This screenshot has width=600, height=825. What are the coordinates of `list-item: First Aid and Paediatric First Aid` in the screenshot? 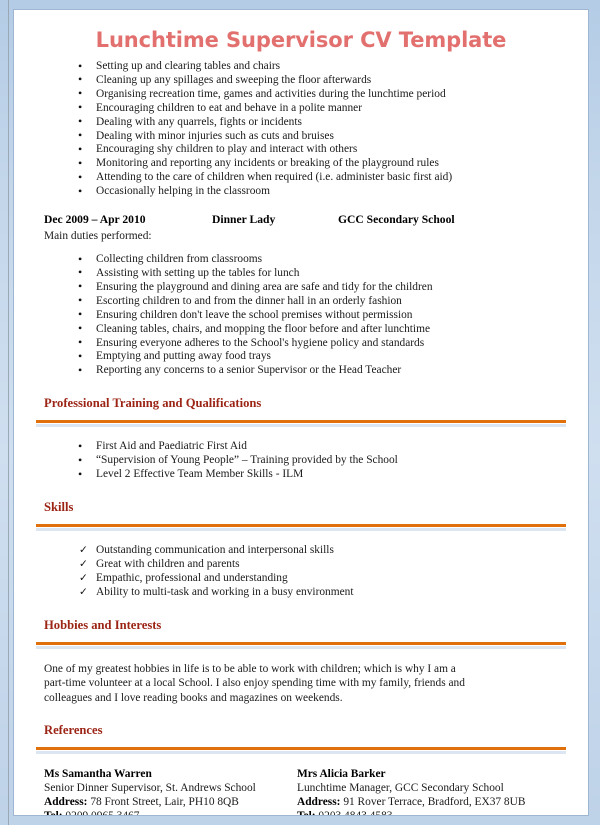 It's located at (322, 447).